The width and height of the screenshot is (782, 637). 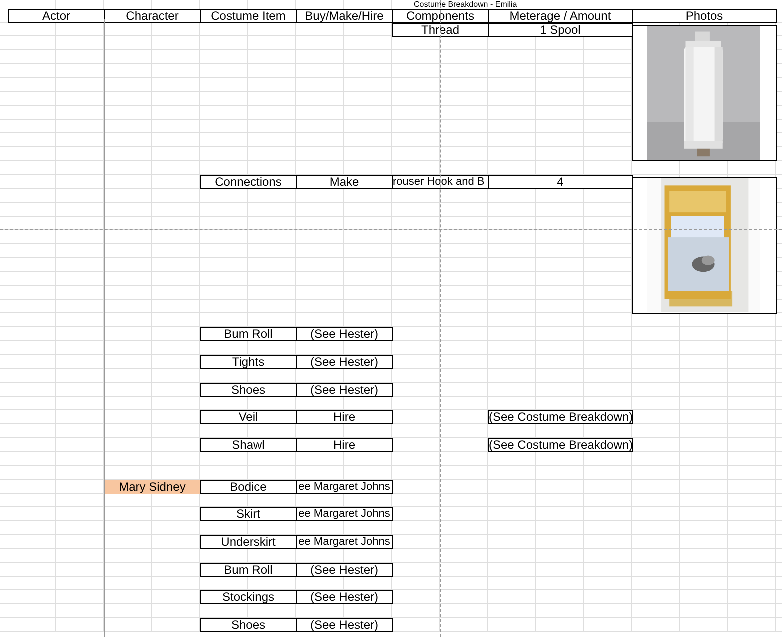 What do you see at coordinates (344, 16) in the screenshot?
I see `column-header: Buy/Make/Hire` at bounding box center [344, 16].